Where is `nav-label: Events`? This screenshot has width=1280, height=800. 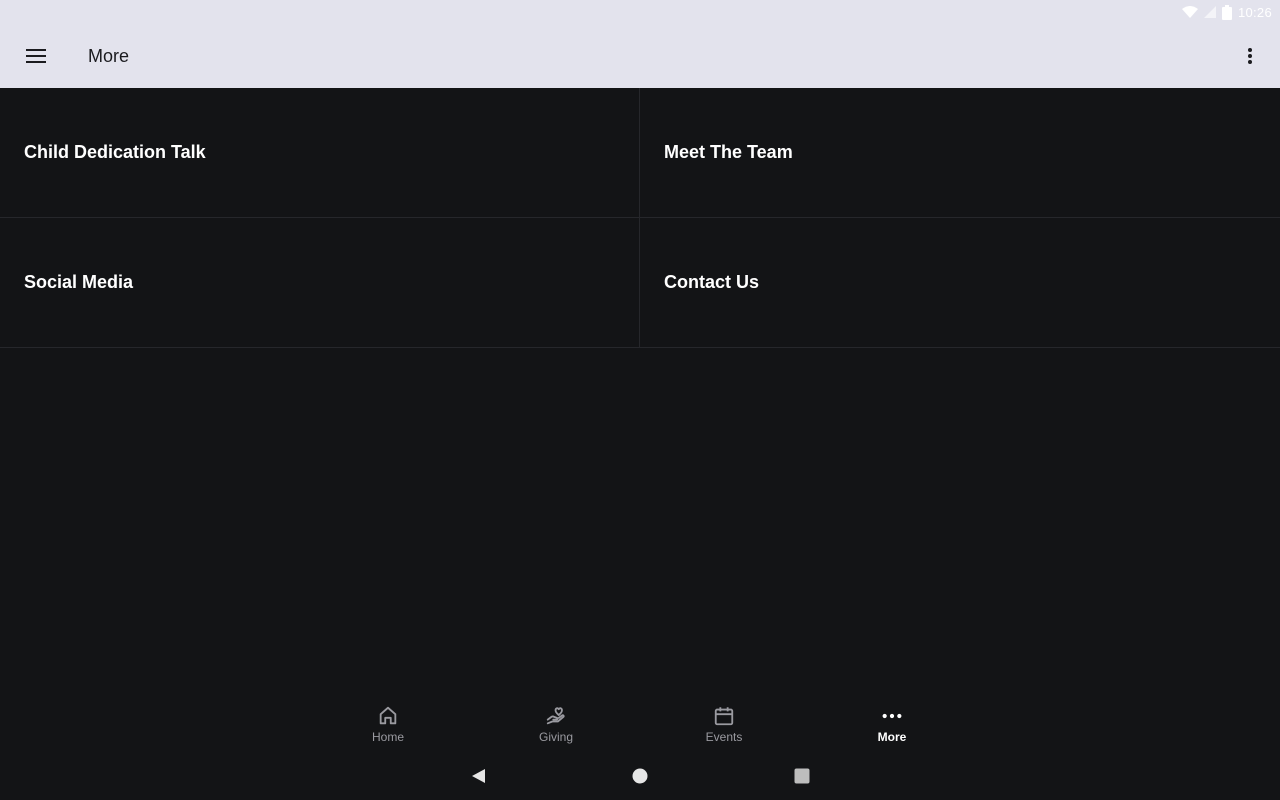
nav-label: Events is located at coordinates (724, 736).